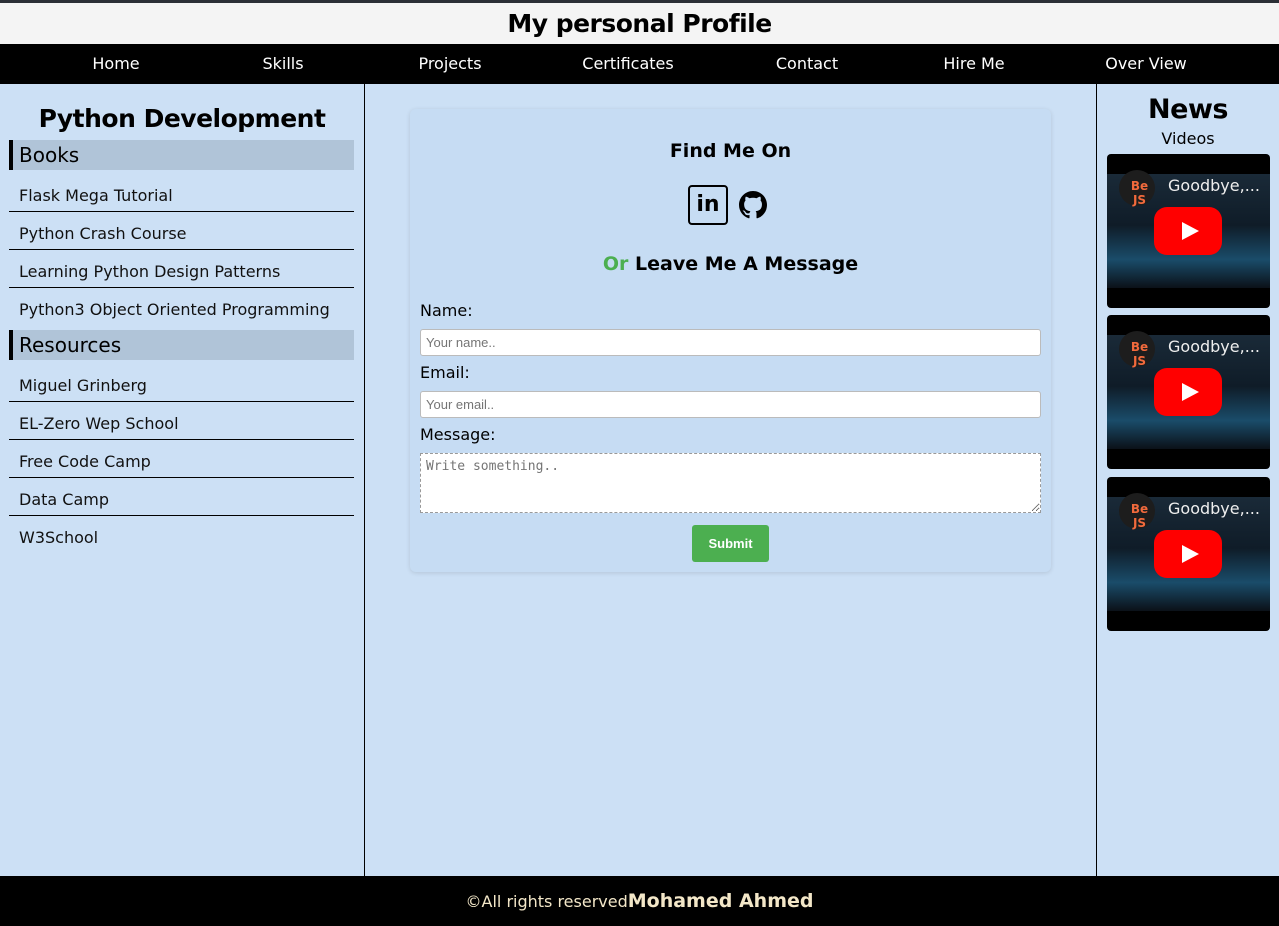 The width and height of the screenshot is (1279, 926). I want to click on book-link: Learning Python Design Patterns, so click(181, 269).